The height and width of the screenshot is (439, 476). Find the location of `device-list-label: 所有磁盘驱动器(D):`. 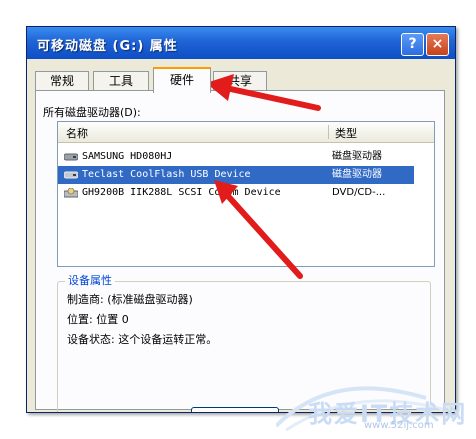

device-list-label: 所有磁盘驱动器(D): is located at coordinates (92, 112).